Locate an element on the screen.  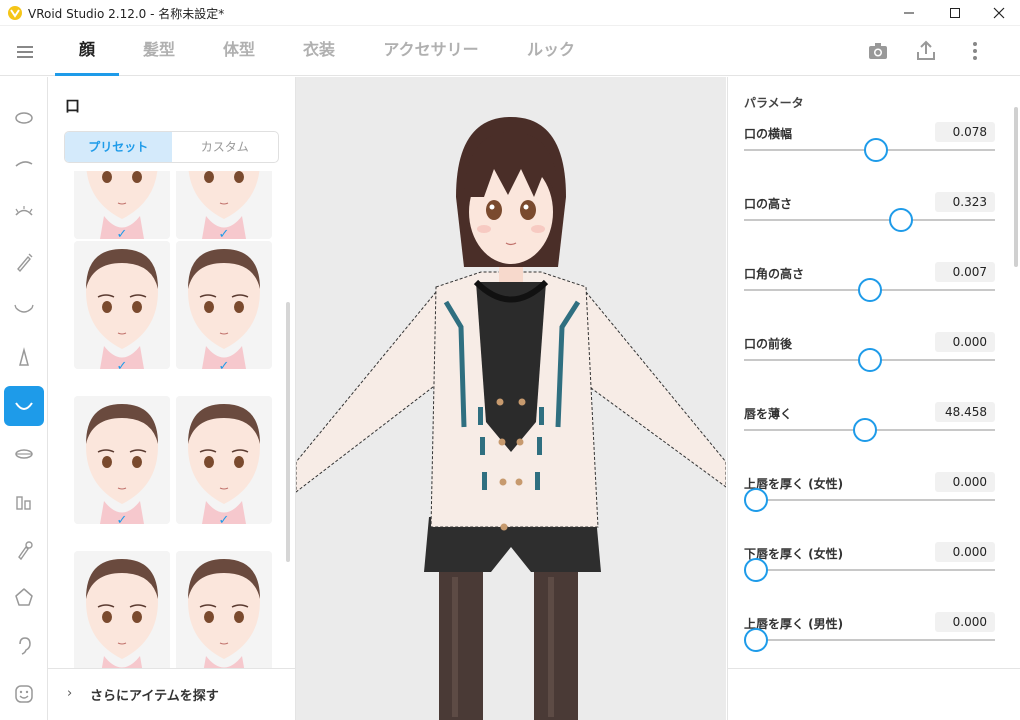
parameter-label: 唇を薄く is located at coordinates (768, 414).